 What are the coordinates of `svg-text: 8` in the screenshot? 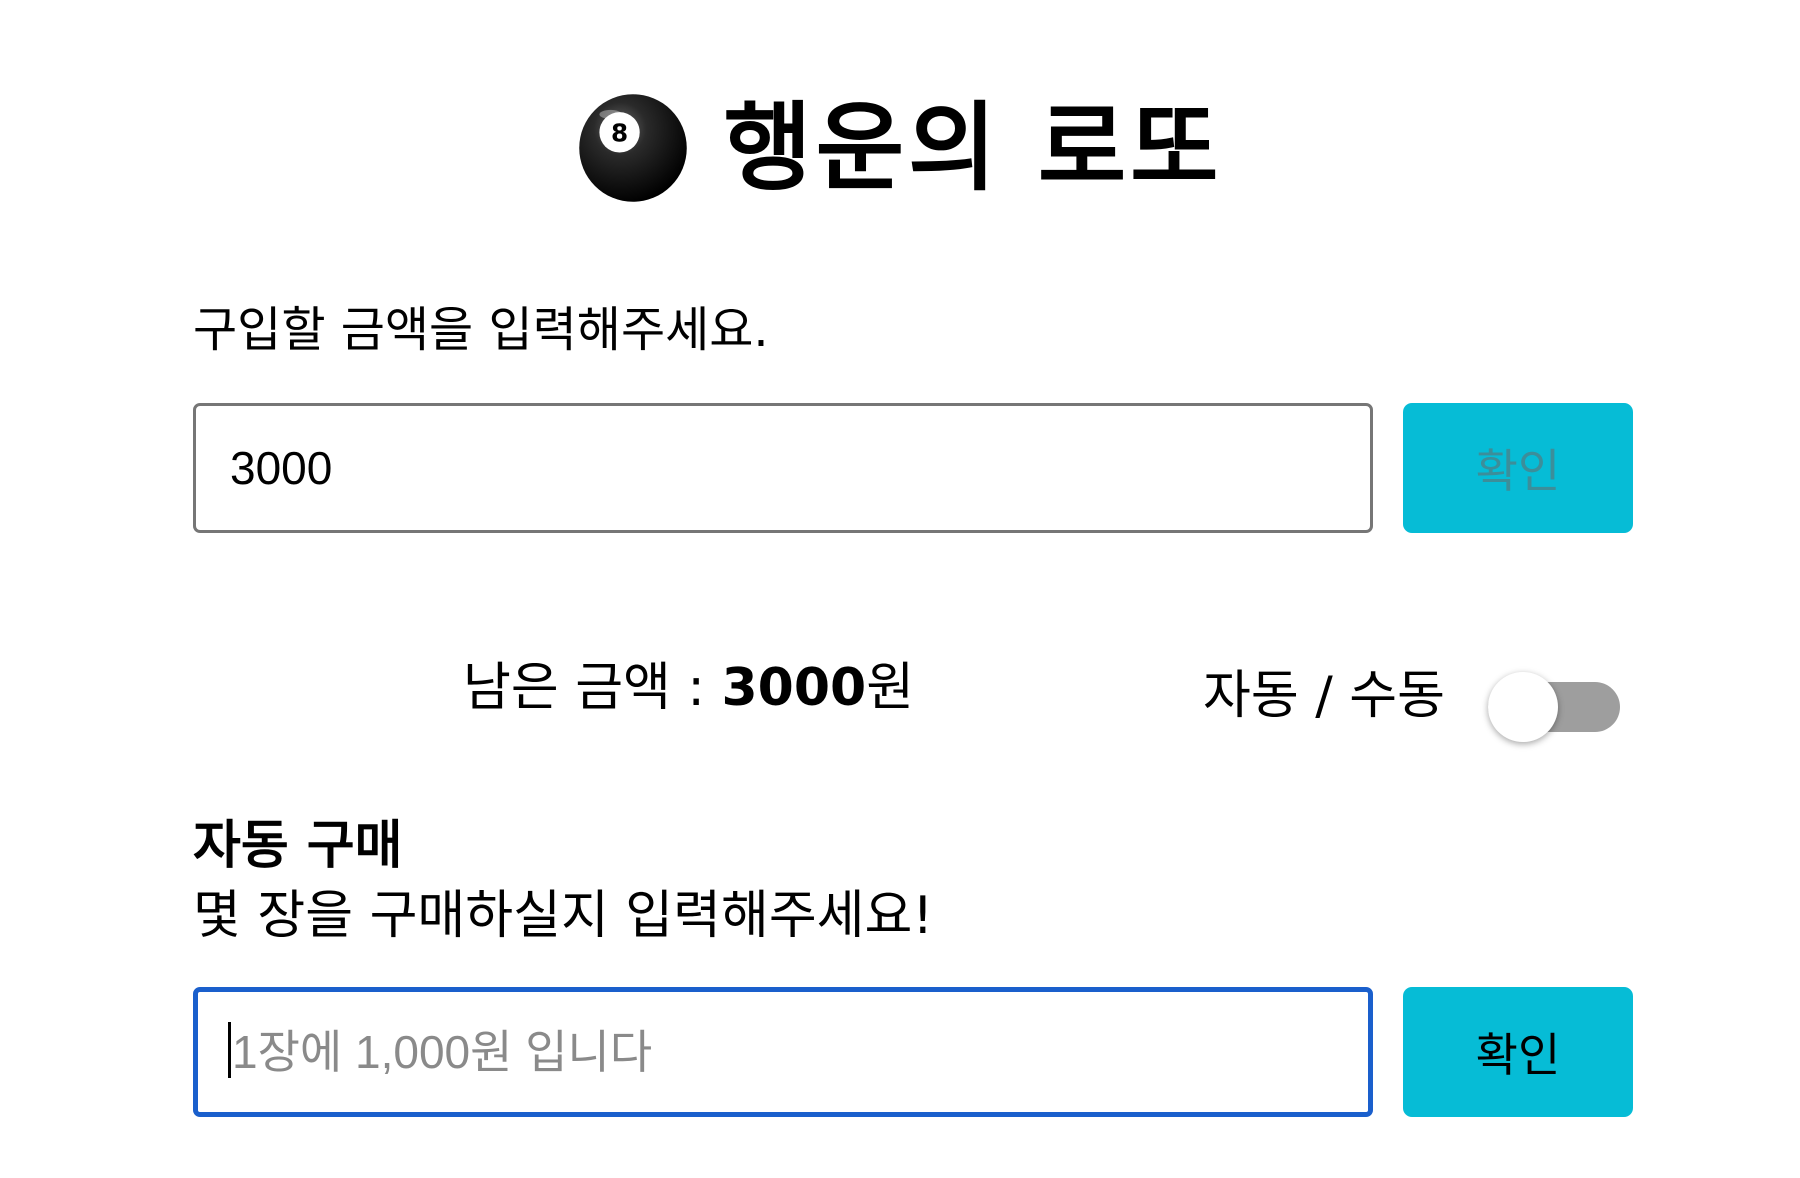 It's located at (619, 132).